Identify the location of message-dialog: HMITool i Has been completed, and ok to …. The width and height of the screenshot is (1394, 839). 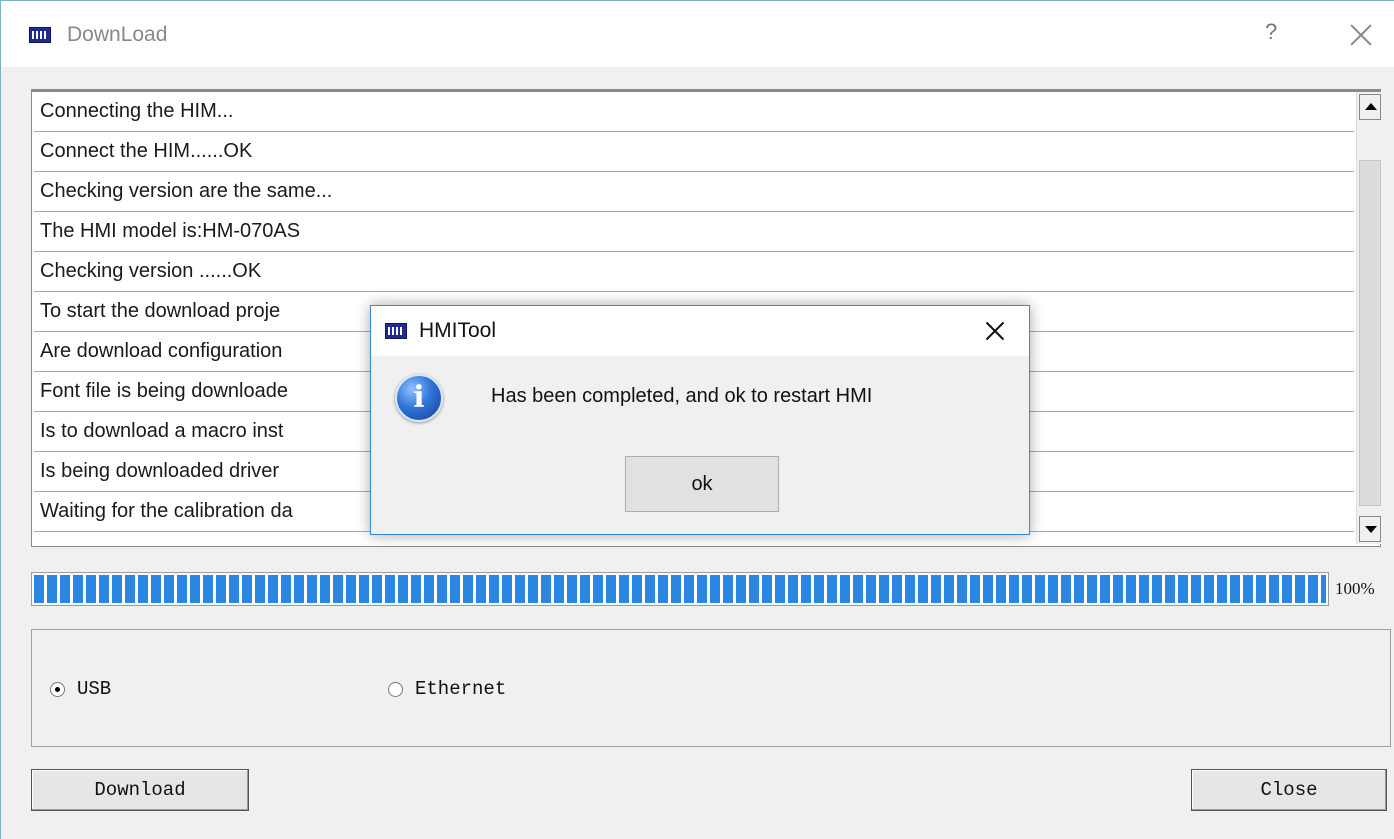
(700, 420).